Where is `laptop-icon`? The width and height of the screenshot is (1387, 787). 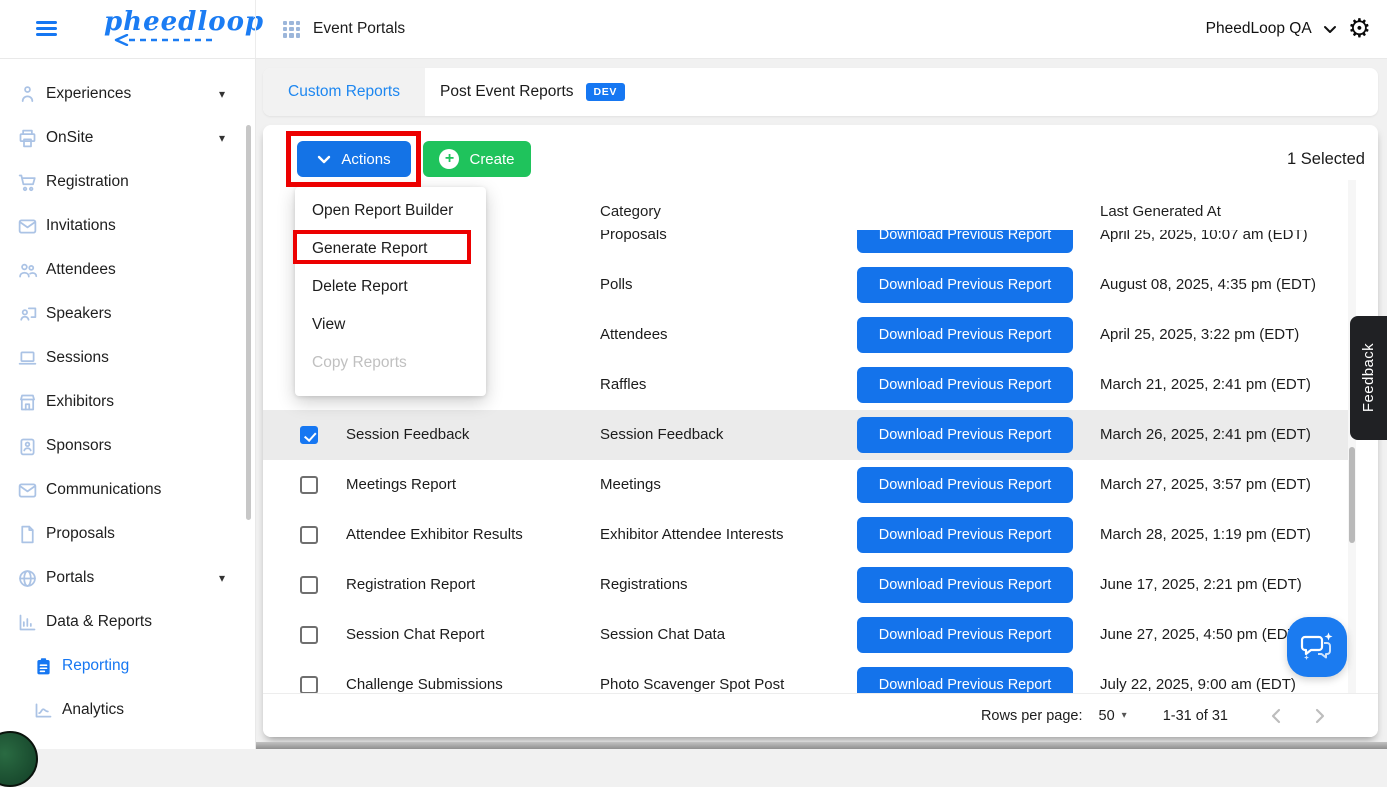 laptop-icon is located at coordinates (27, 358).